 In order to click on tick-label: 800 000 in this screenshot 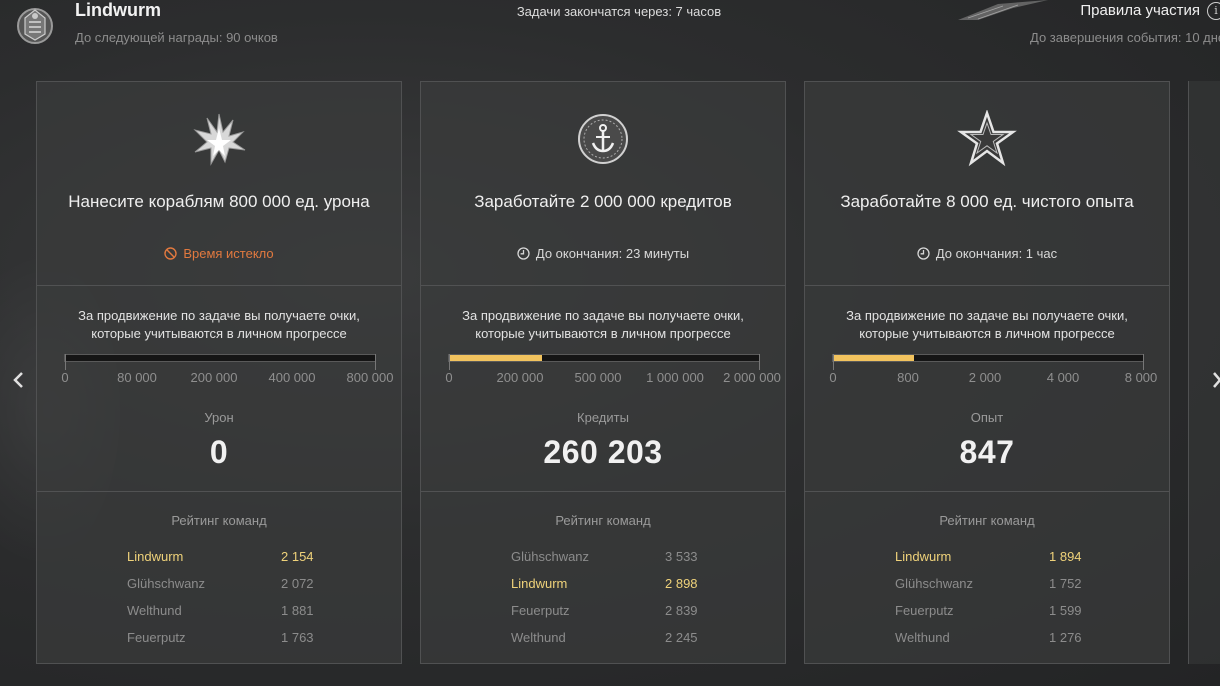, I will do `click(370, 377)`.